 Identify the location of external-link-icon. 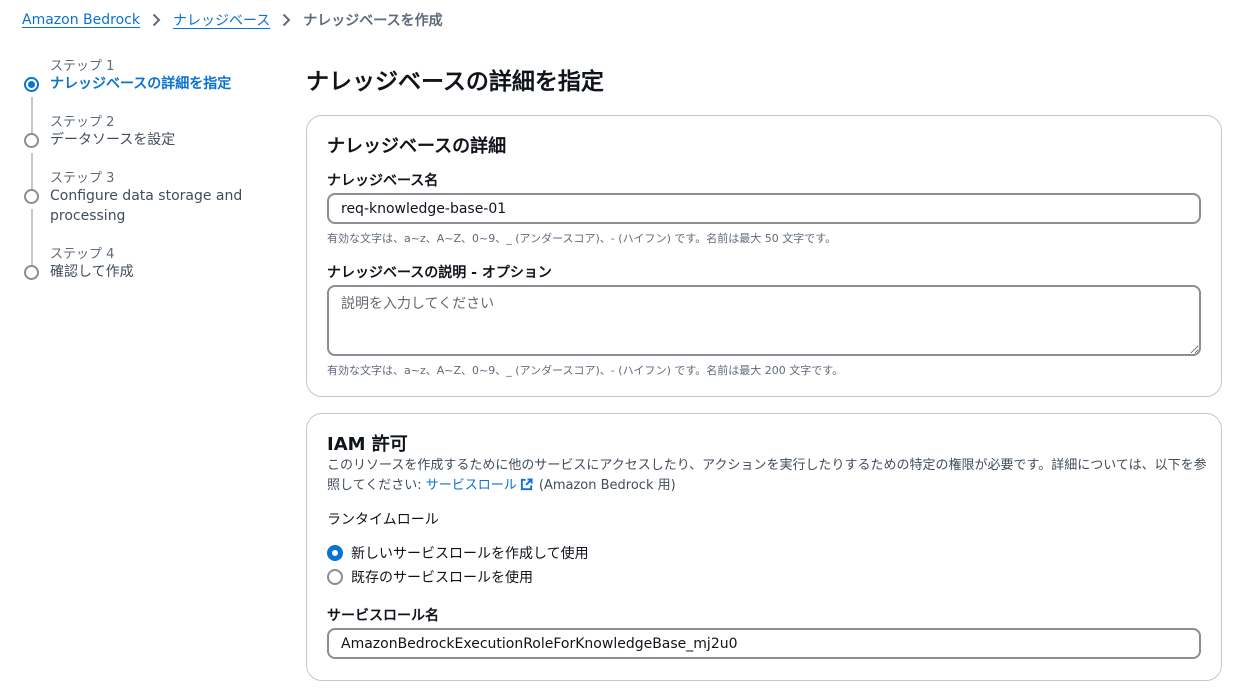
(526, 488).